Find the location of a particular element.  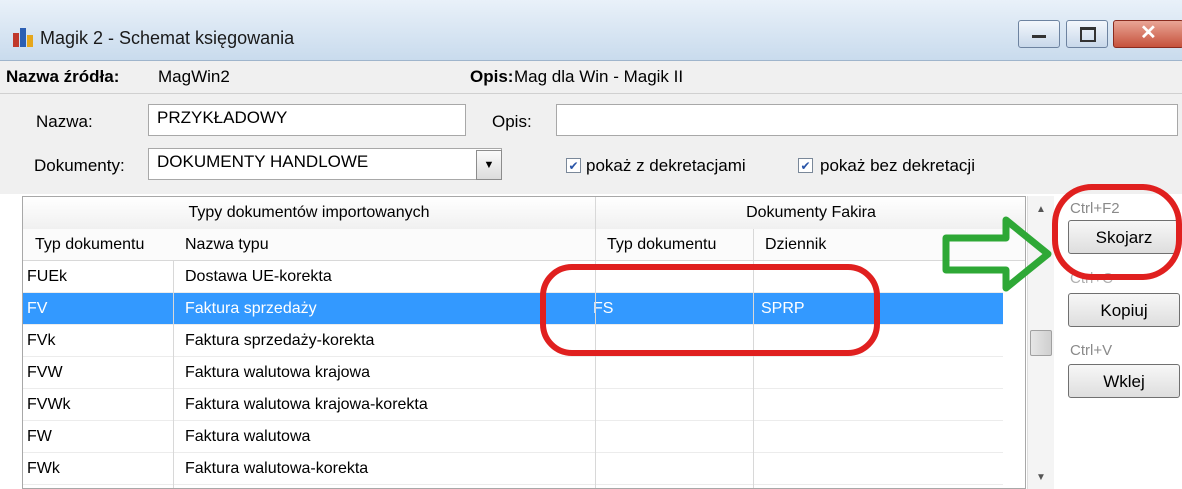

table-row: FVW Faktura walutowa krajowa is located at coordinates (513, 373).